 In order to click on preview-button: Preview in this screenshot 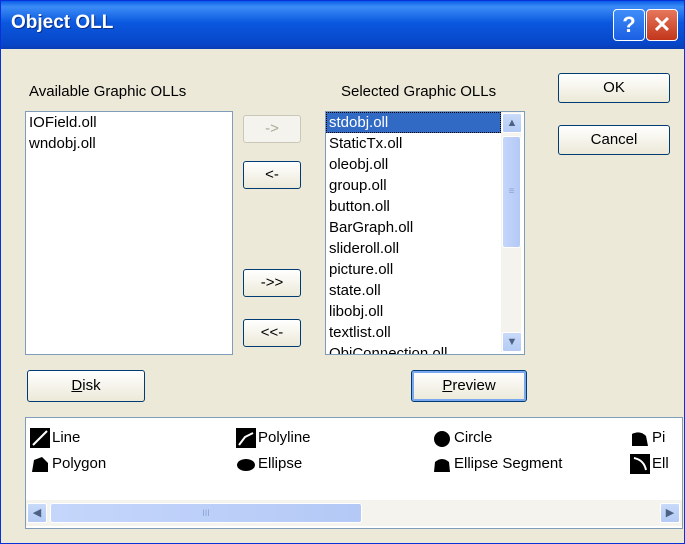, I will do `click(469, 386)`.